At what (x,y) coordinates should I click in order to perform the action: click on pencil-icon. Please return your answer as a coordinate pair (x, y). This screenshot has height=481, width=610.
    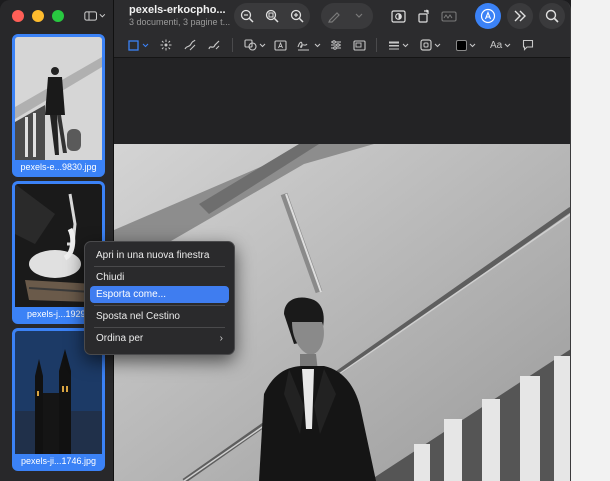
    Looking at the image, I should click on (333, 17).